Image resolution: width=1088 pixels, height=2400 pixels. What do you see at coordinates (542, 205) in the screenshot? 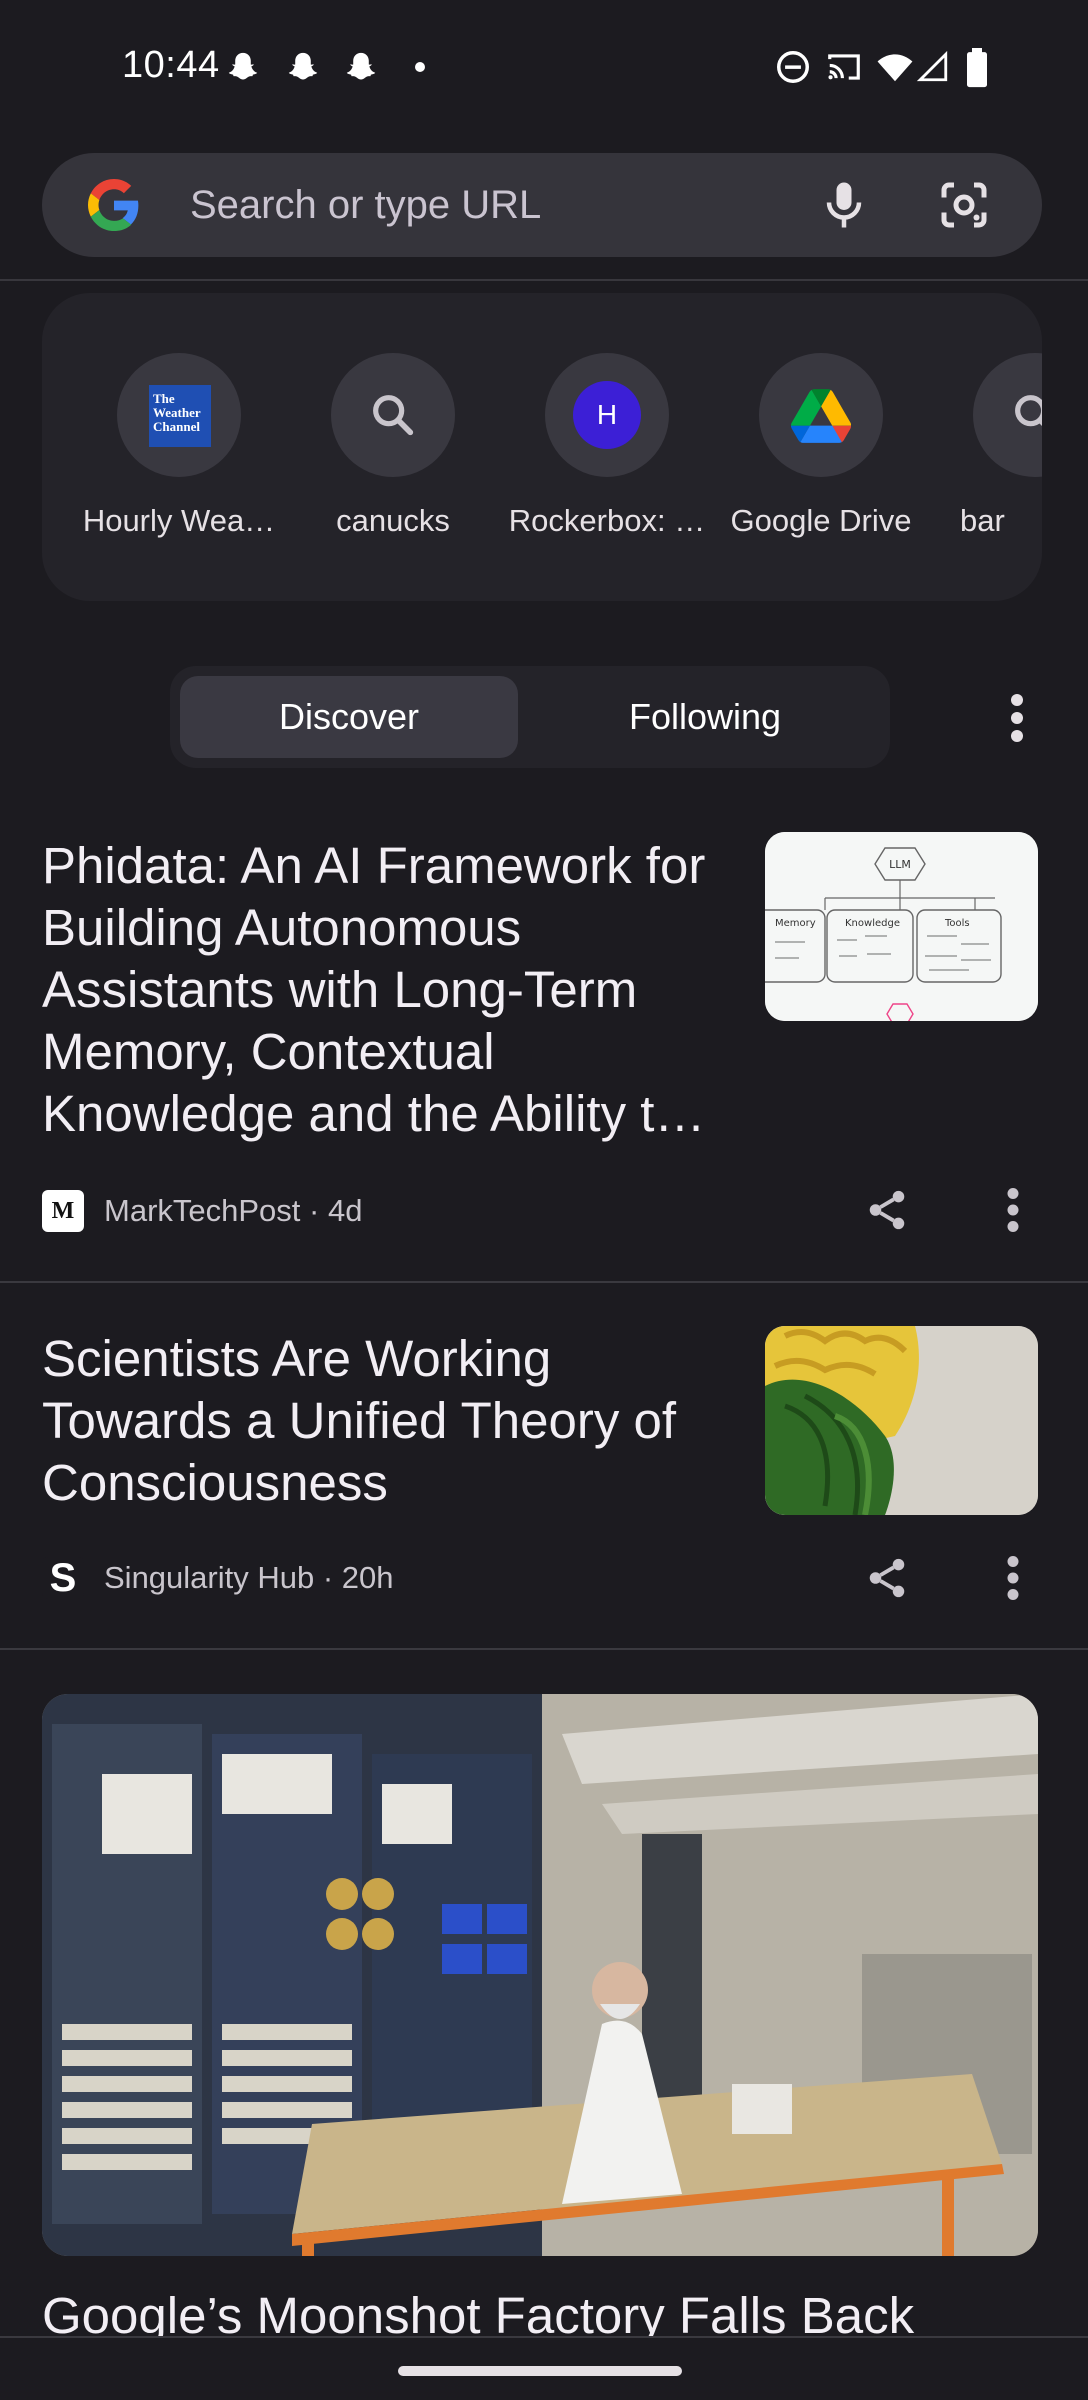
I see `omnibox-search-bar: Search or type URL` at bounding box center [542, 205].